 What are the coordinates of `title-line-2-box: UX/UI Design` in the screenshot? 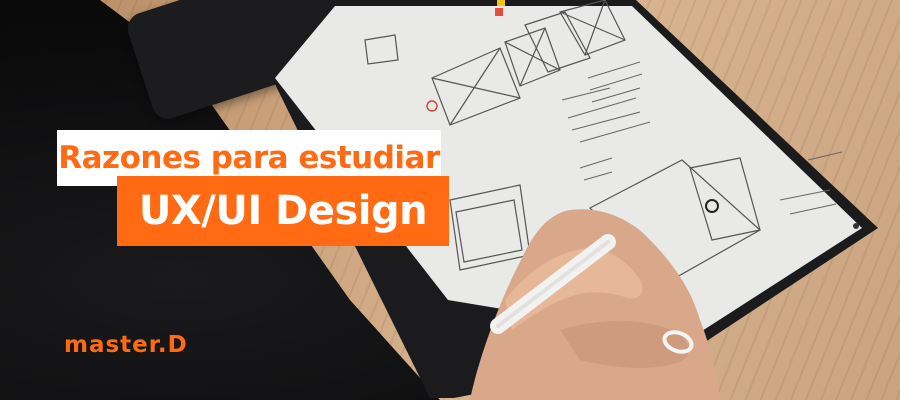 It's located at (283, 211).